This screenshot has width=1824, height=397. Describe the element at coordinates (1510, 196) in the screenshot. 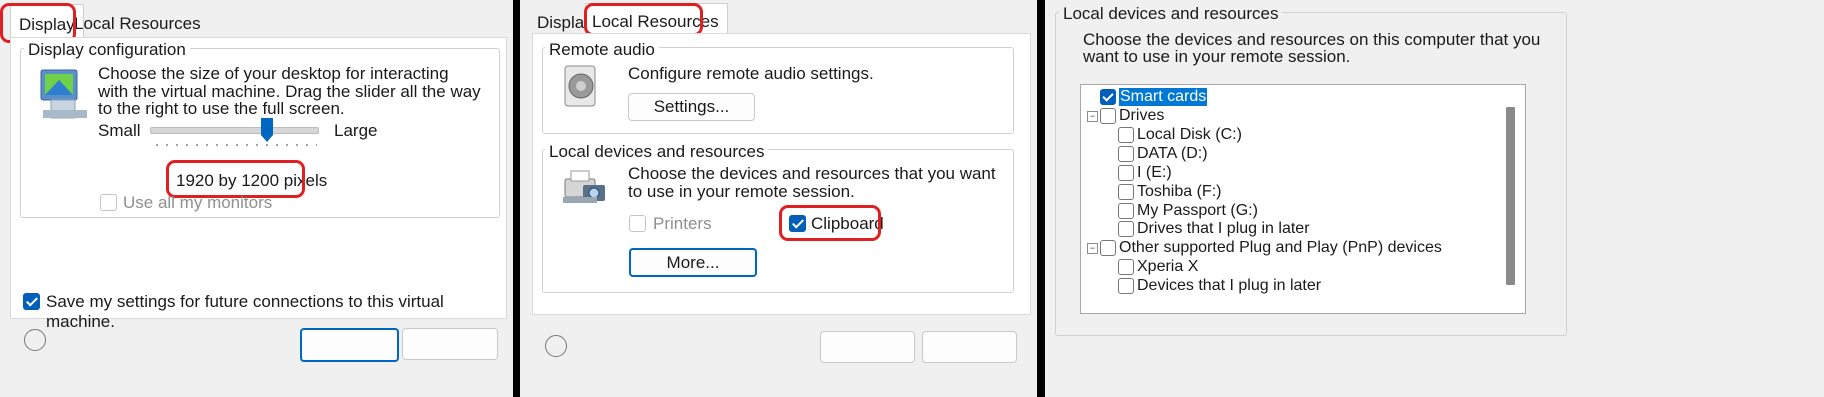

I see `tree-scrollbar` at that location.